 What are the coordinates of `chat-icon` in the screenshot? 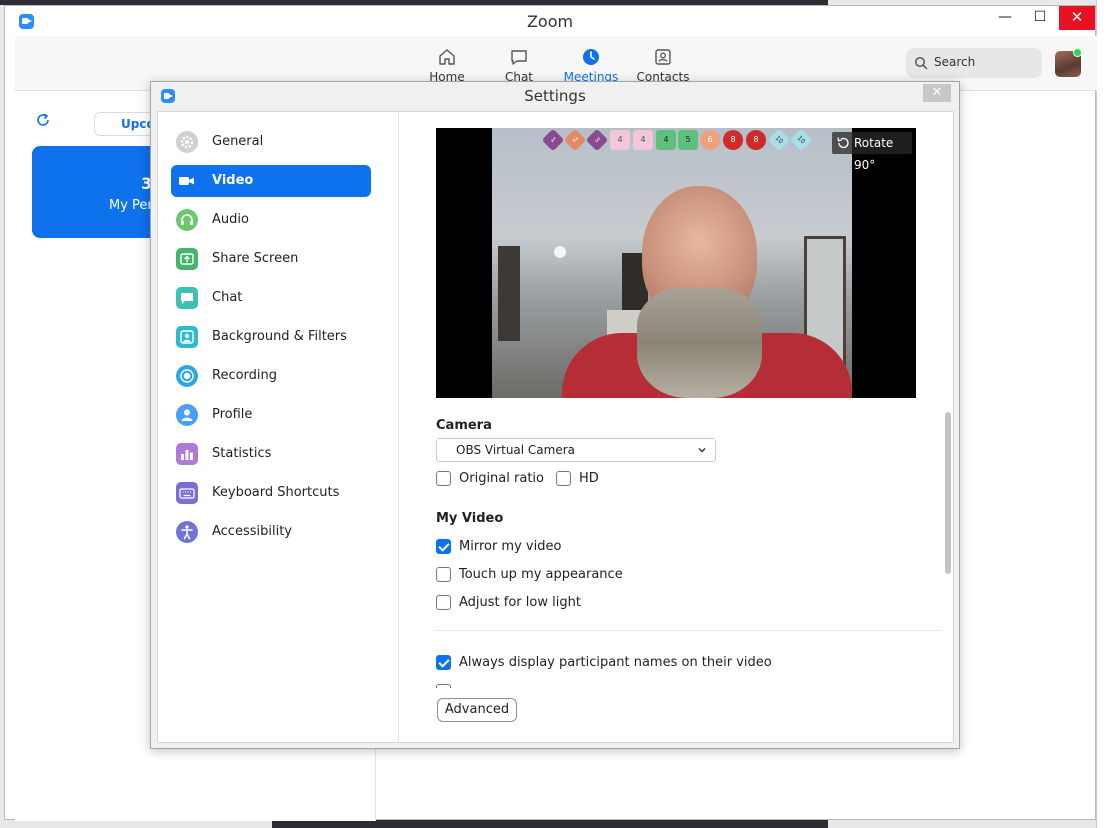 It's located at (187, 298).